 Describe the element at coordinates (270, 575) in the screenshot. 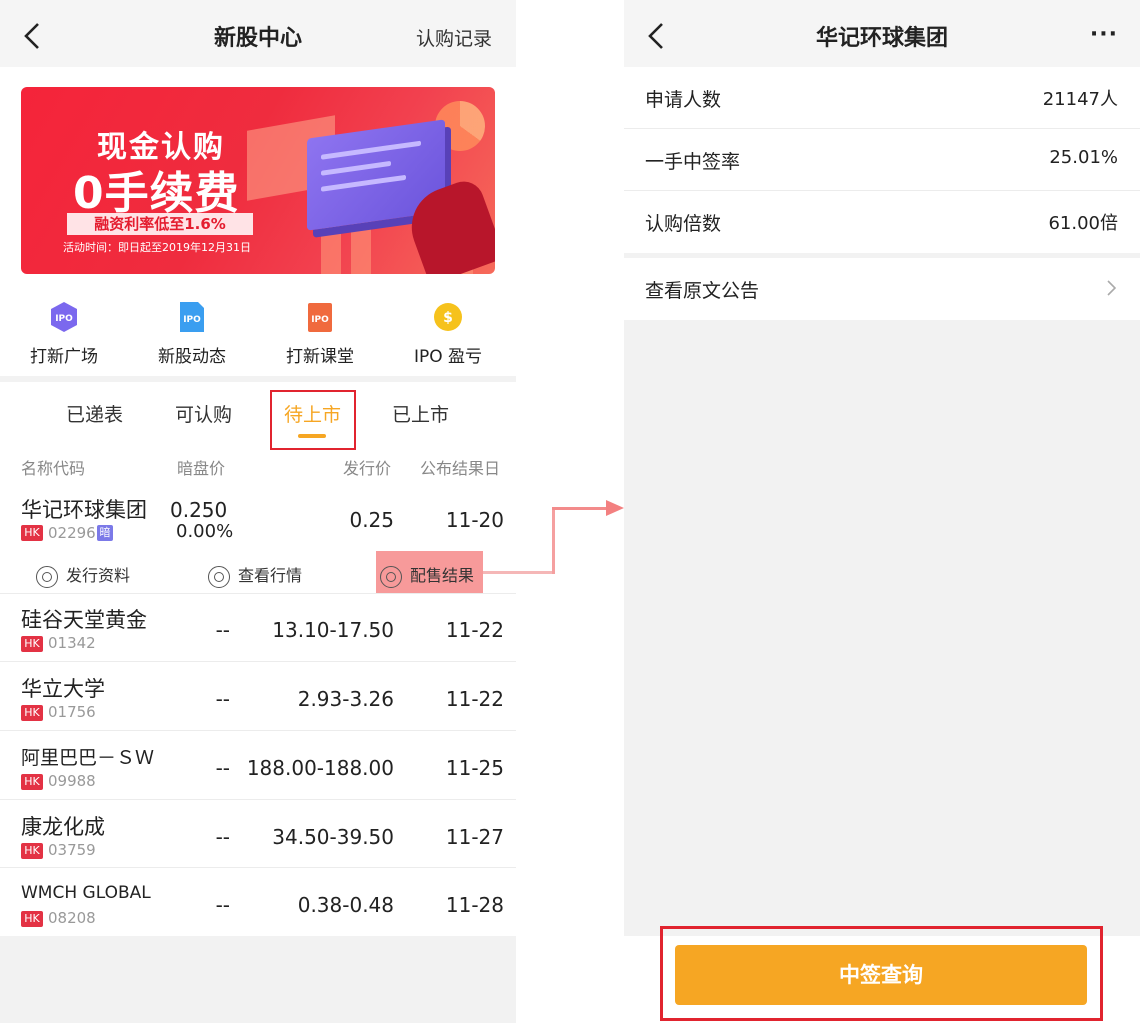

I see `action-label: 查看行情` at that location.